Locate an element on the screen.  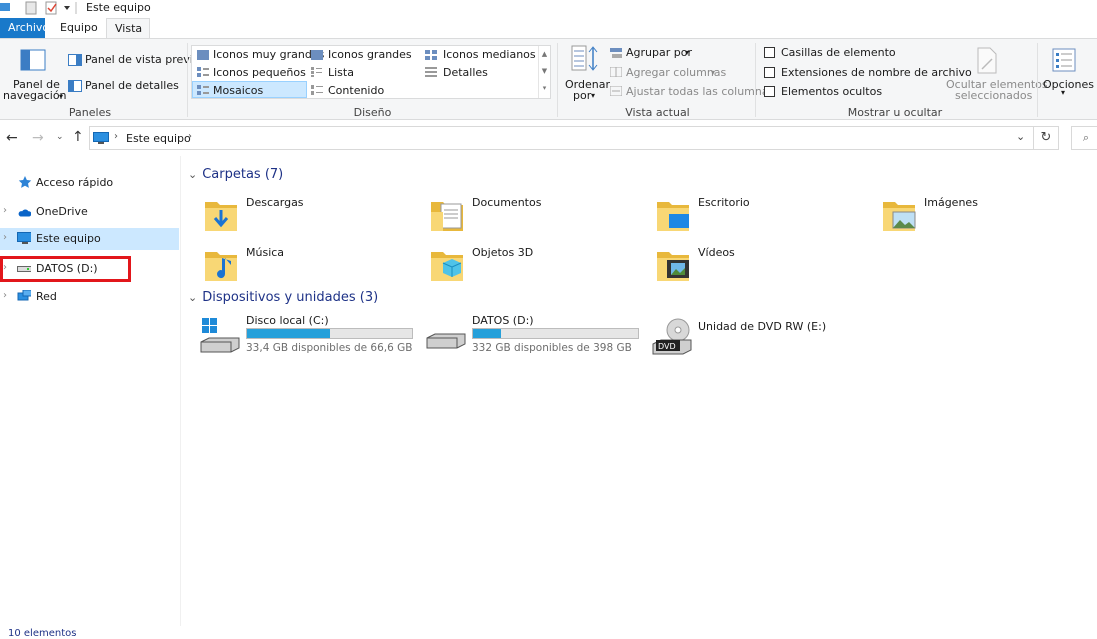
details-icon is located at coordinates (431, 72).